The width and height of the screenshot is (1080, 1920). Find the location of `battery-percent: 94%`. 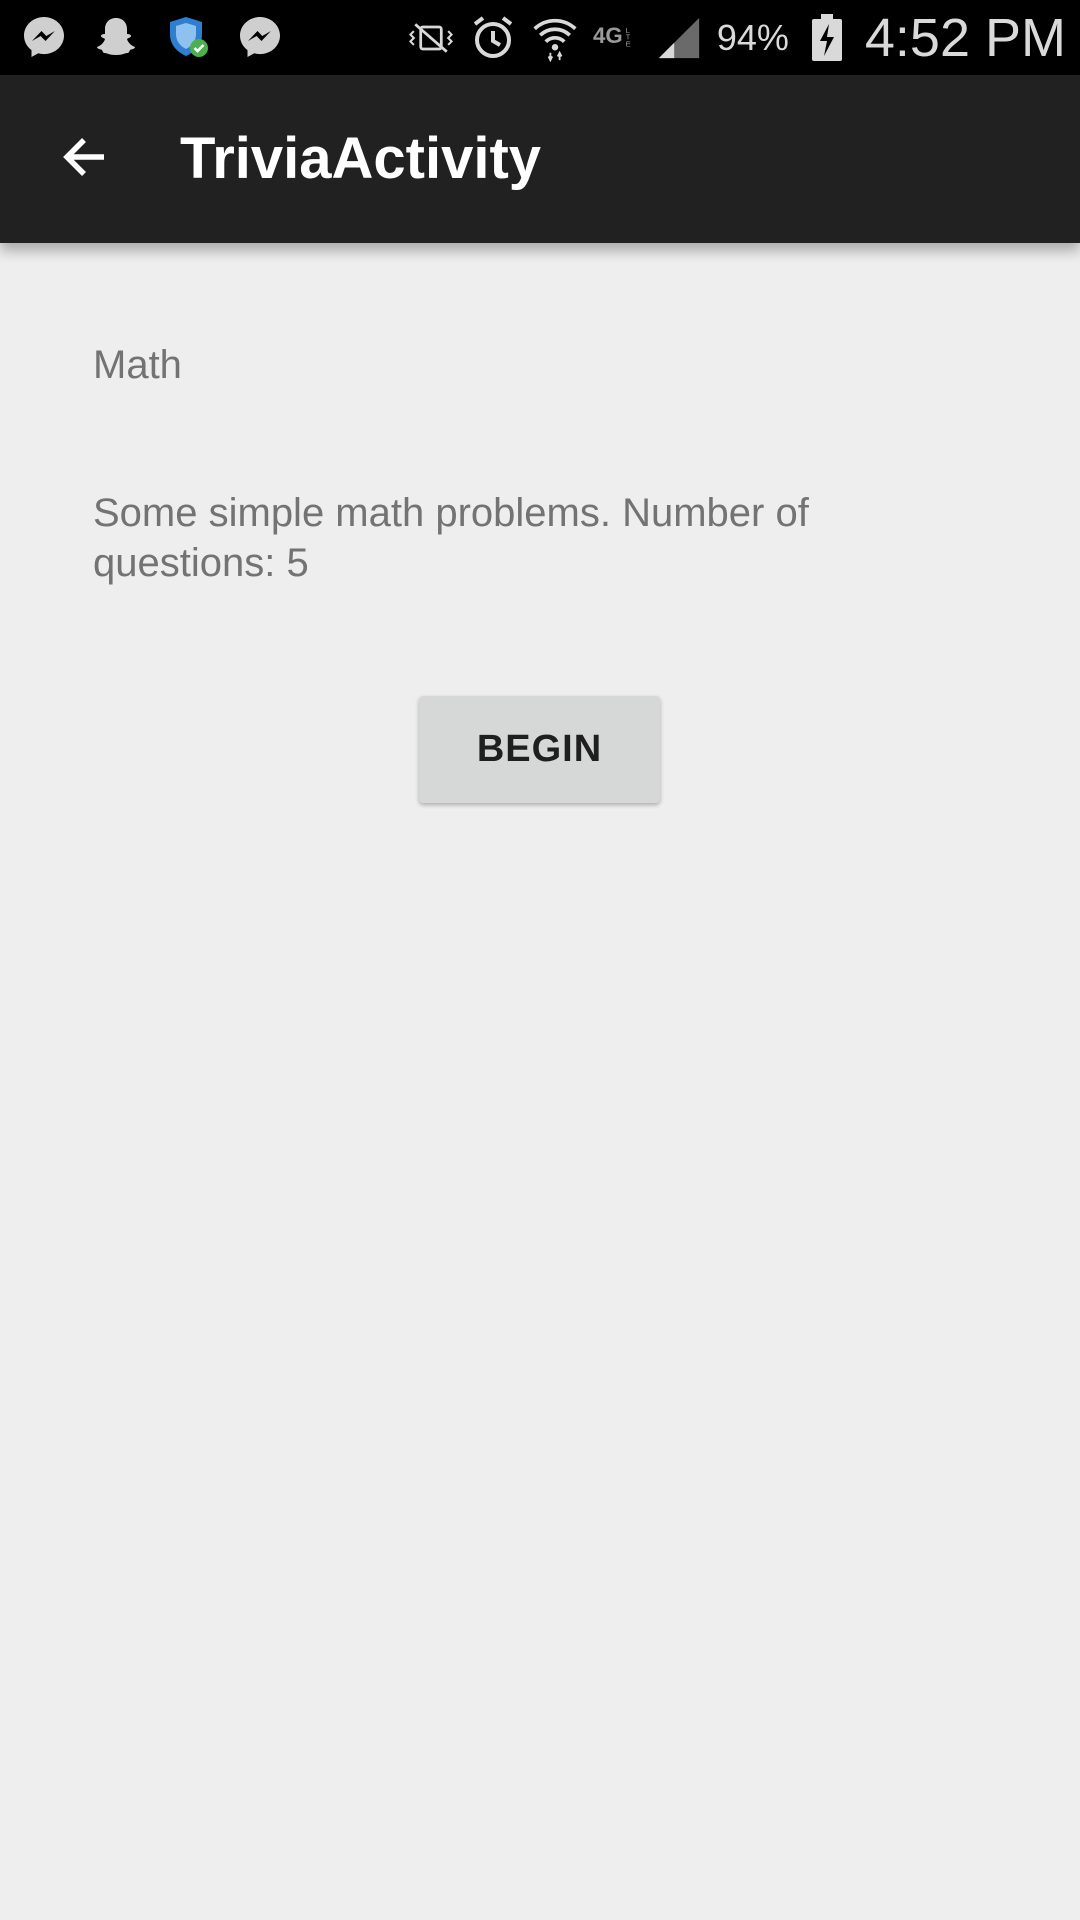

battery-percent: 94% is located at coordinates (752, 37).